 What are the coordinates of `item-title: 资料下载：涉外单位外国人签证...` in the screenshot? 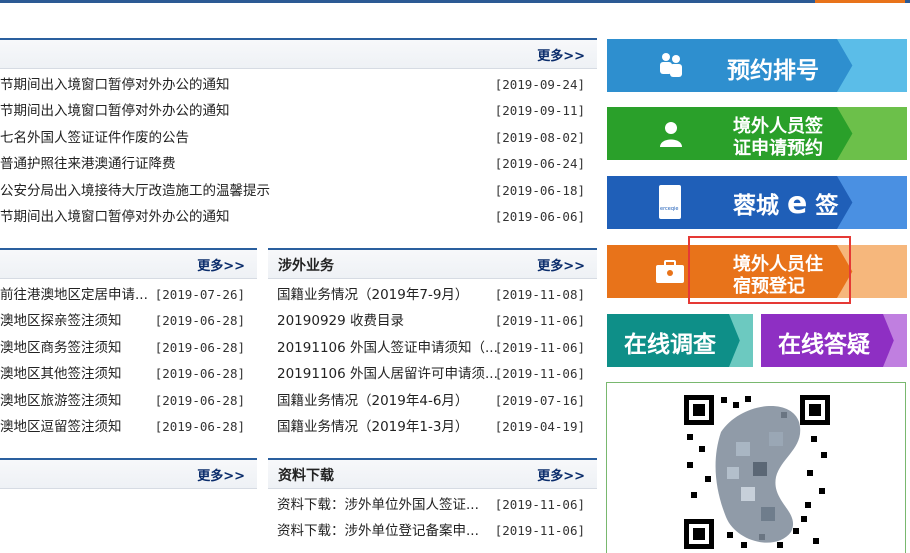 It's located at (388, 505).